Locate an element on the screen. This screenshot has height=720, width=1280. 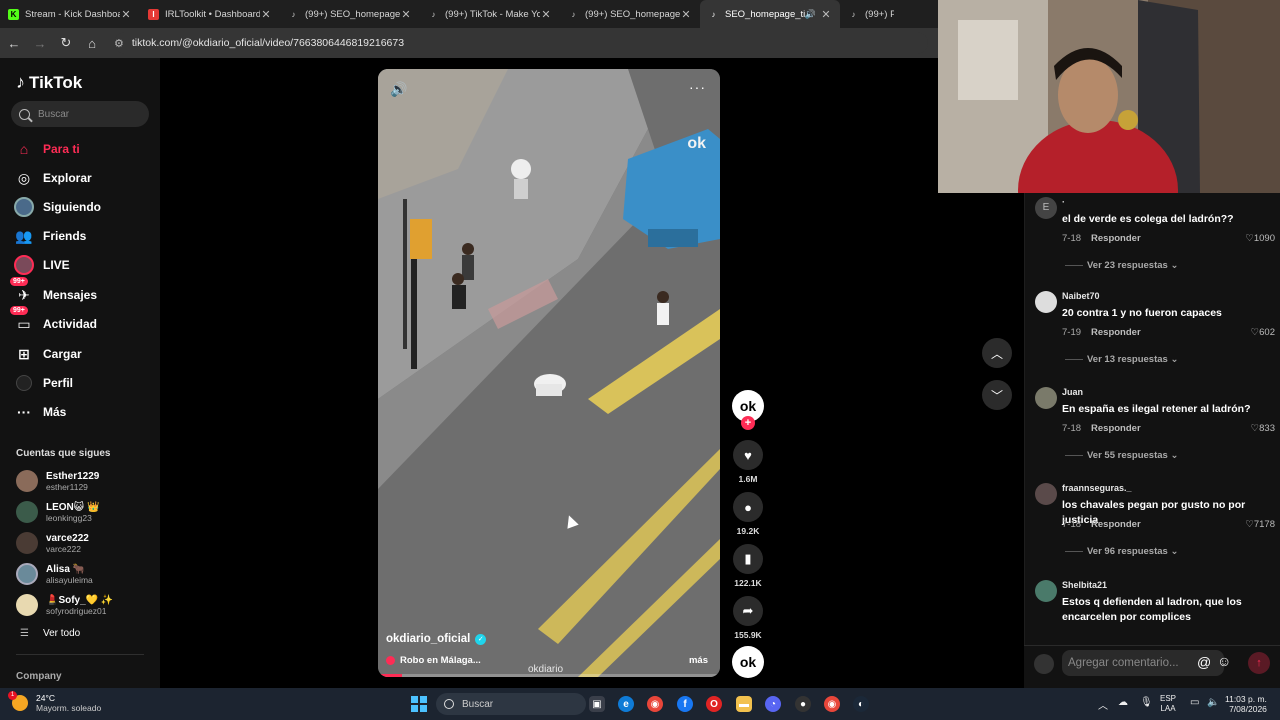
following-account: varce222 varce222 is located at coordinates (52, 543).